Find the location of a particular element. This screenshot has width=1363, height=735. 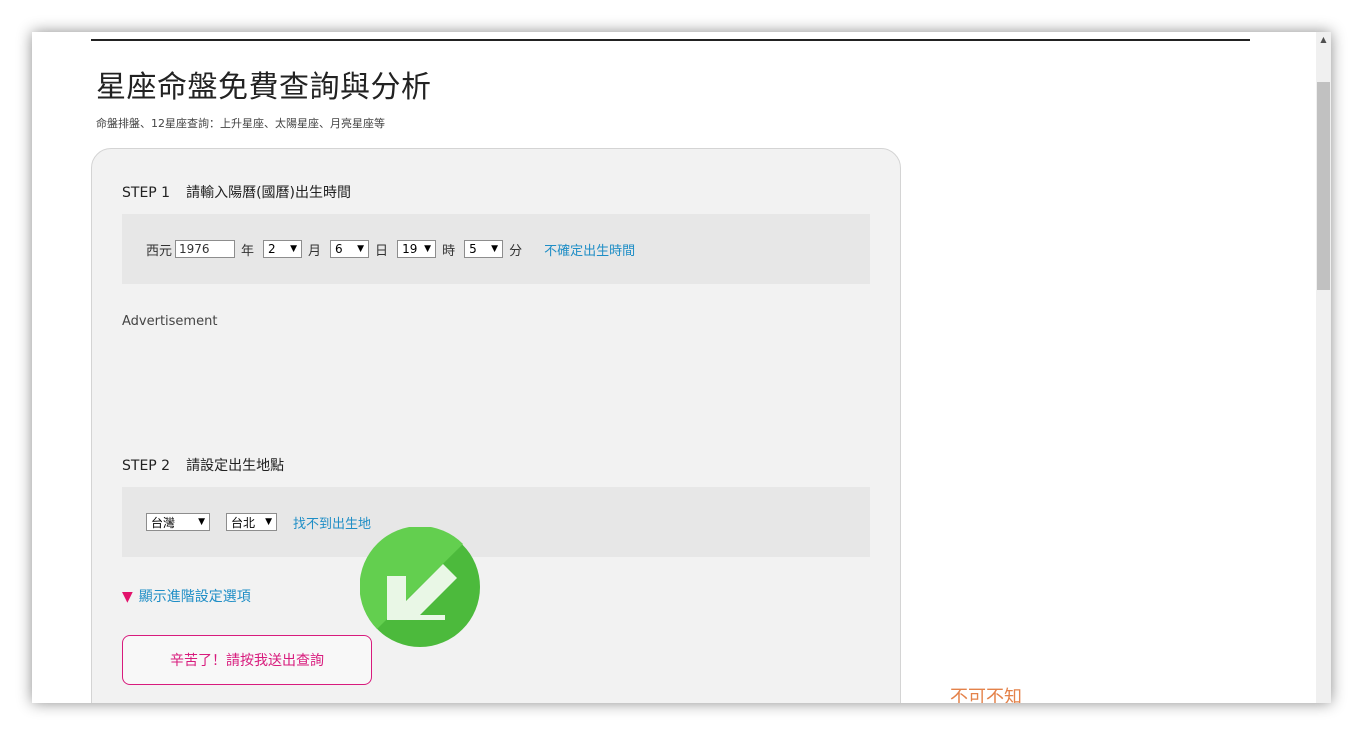

toggle-triangle-icon: ▼ is located at coordinates (127, 597).